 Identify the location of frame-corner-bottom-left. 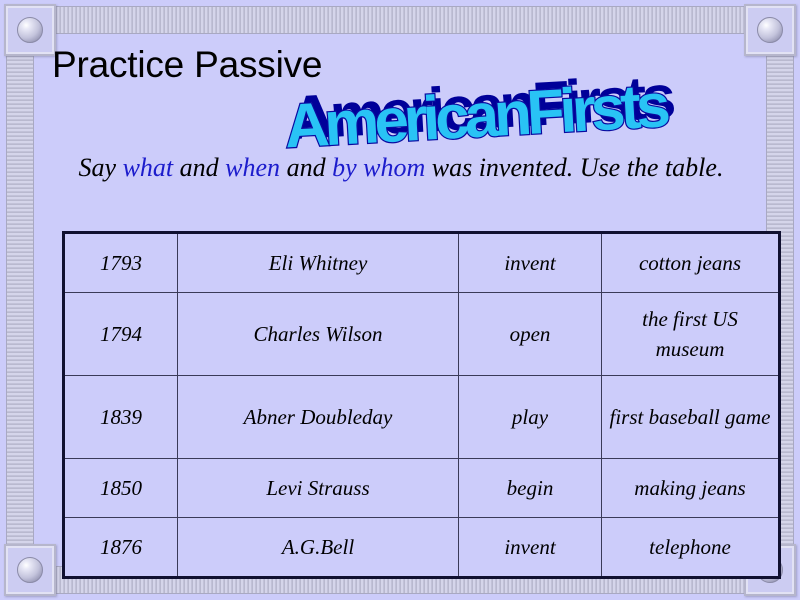
(30, 570).